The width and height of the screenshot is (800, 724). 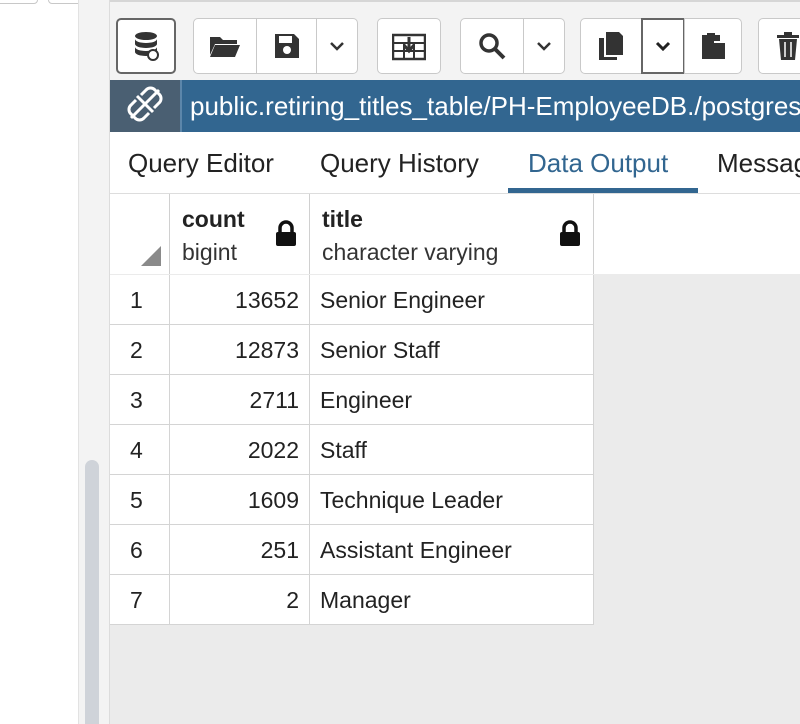 What do you see at coordinates (140, 600) in the screenshot?
I see `row-number: 7` at bounding box center [140, 600].